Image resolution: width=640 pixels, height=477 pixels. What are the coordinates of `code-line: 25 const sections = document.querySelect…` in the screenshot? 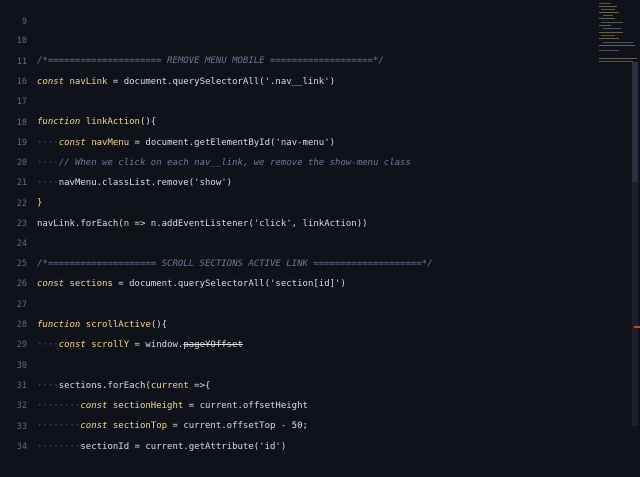 It's located at (173, 261).